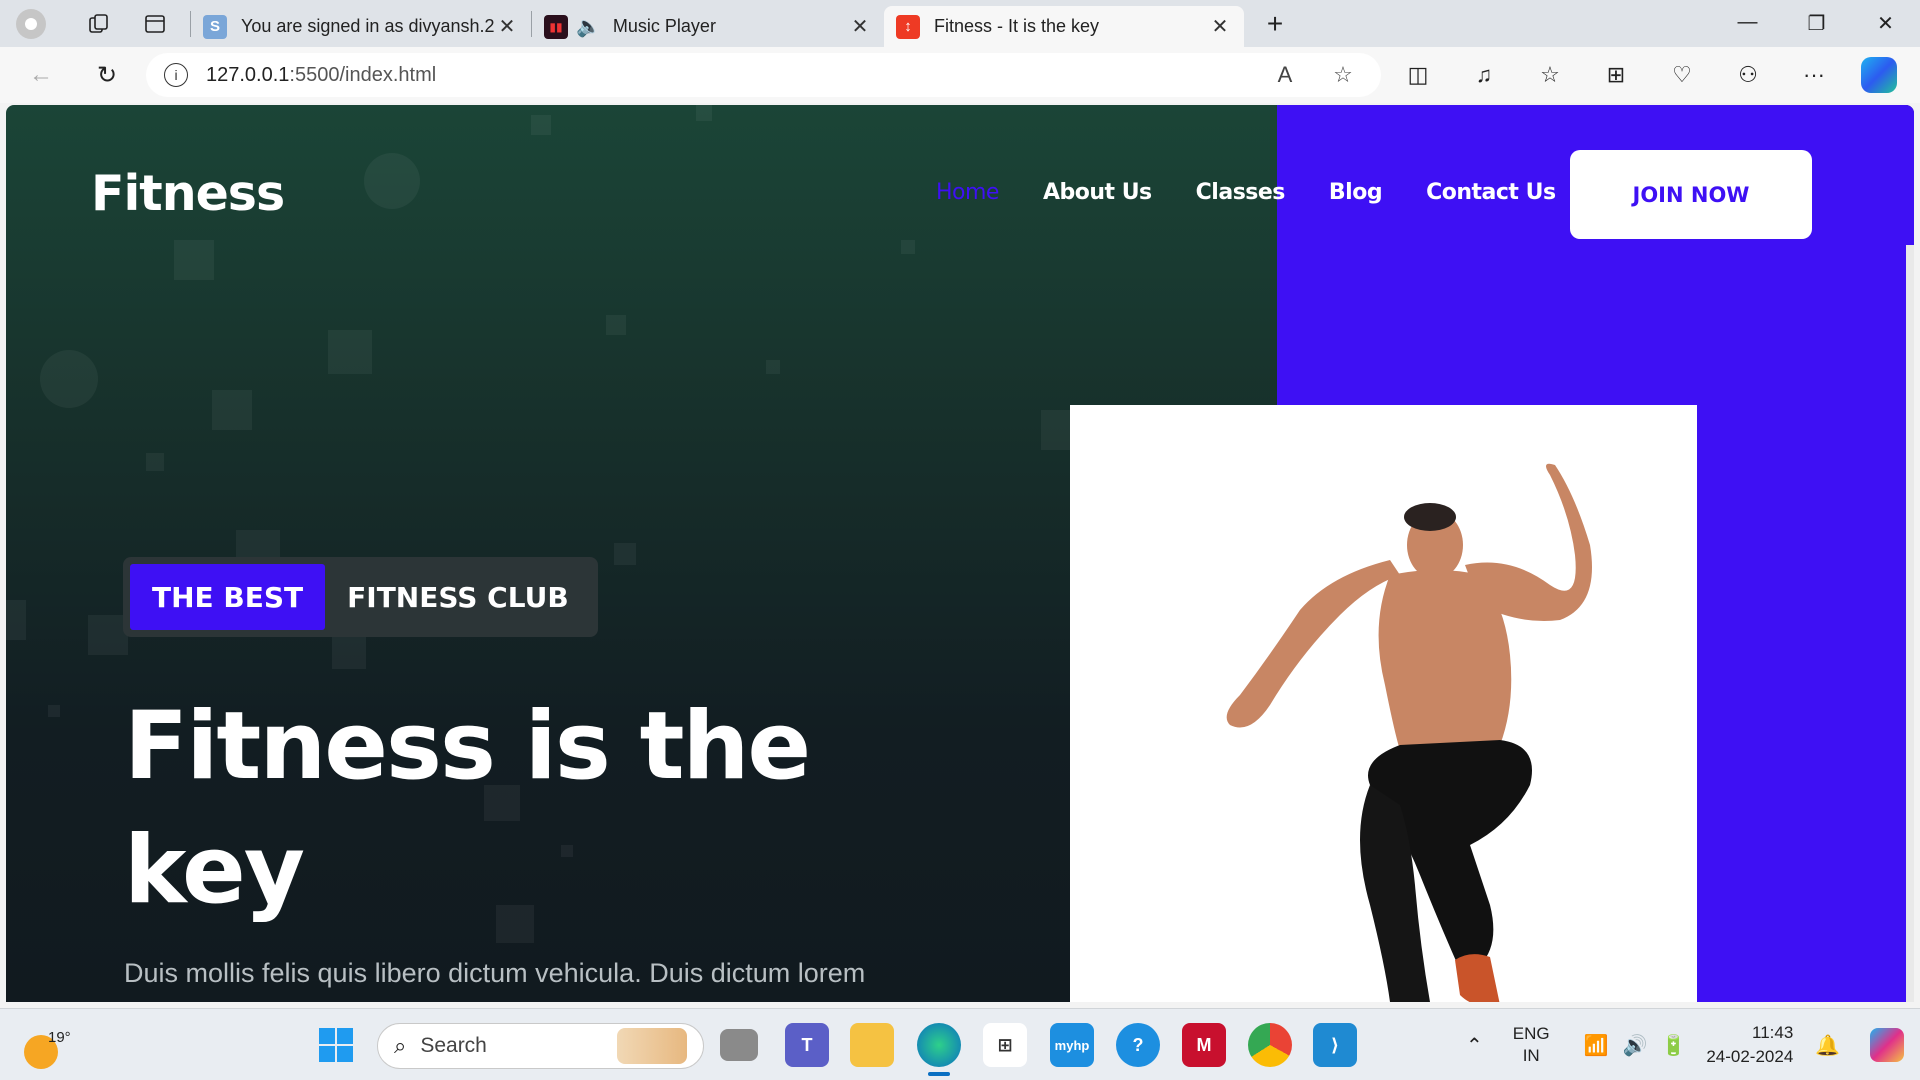 The image size is (1920, 1080). What do you see at coordinates (155, 24) in the screenshot?
I see `tab-actions-icon` at bounding box center [155, 24].